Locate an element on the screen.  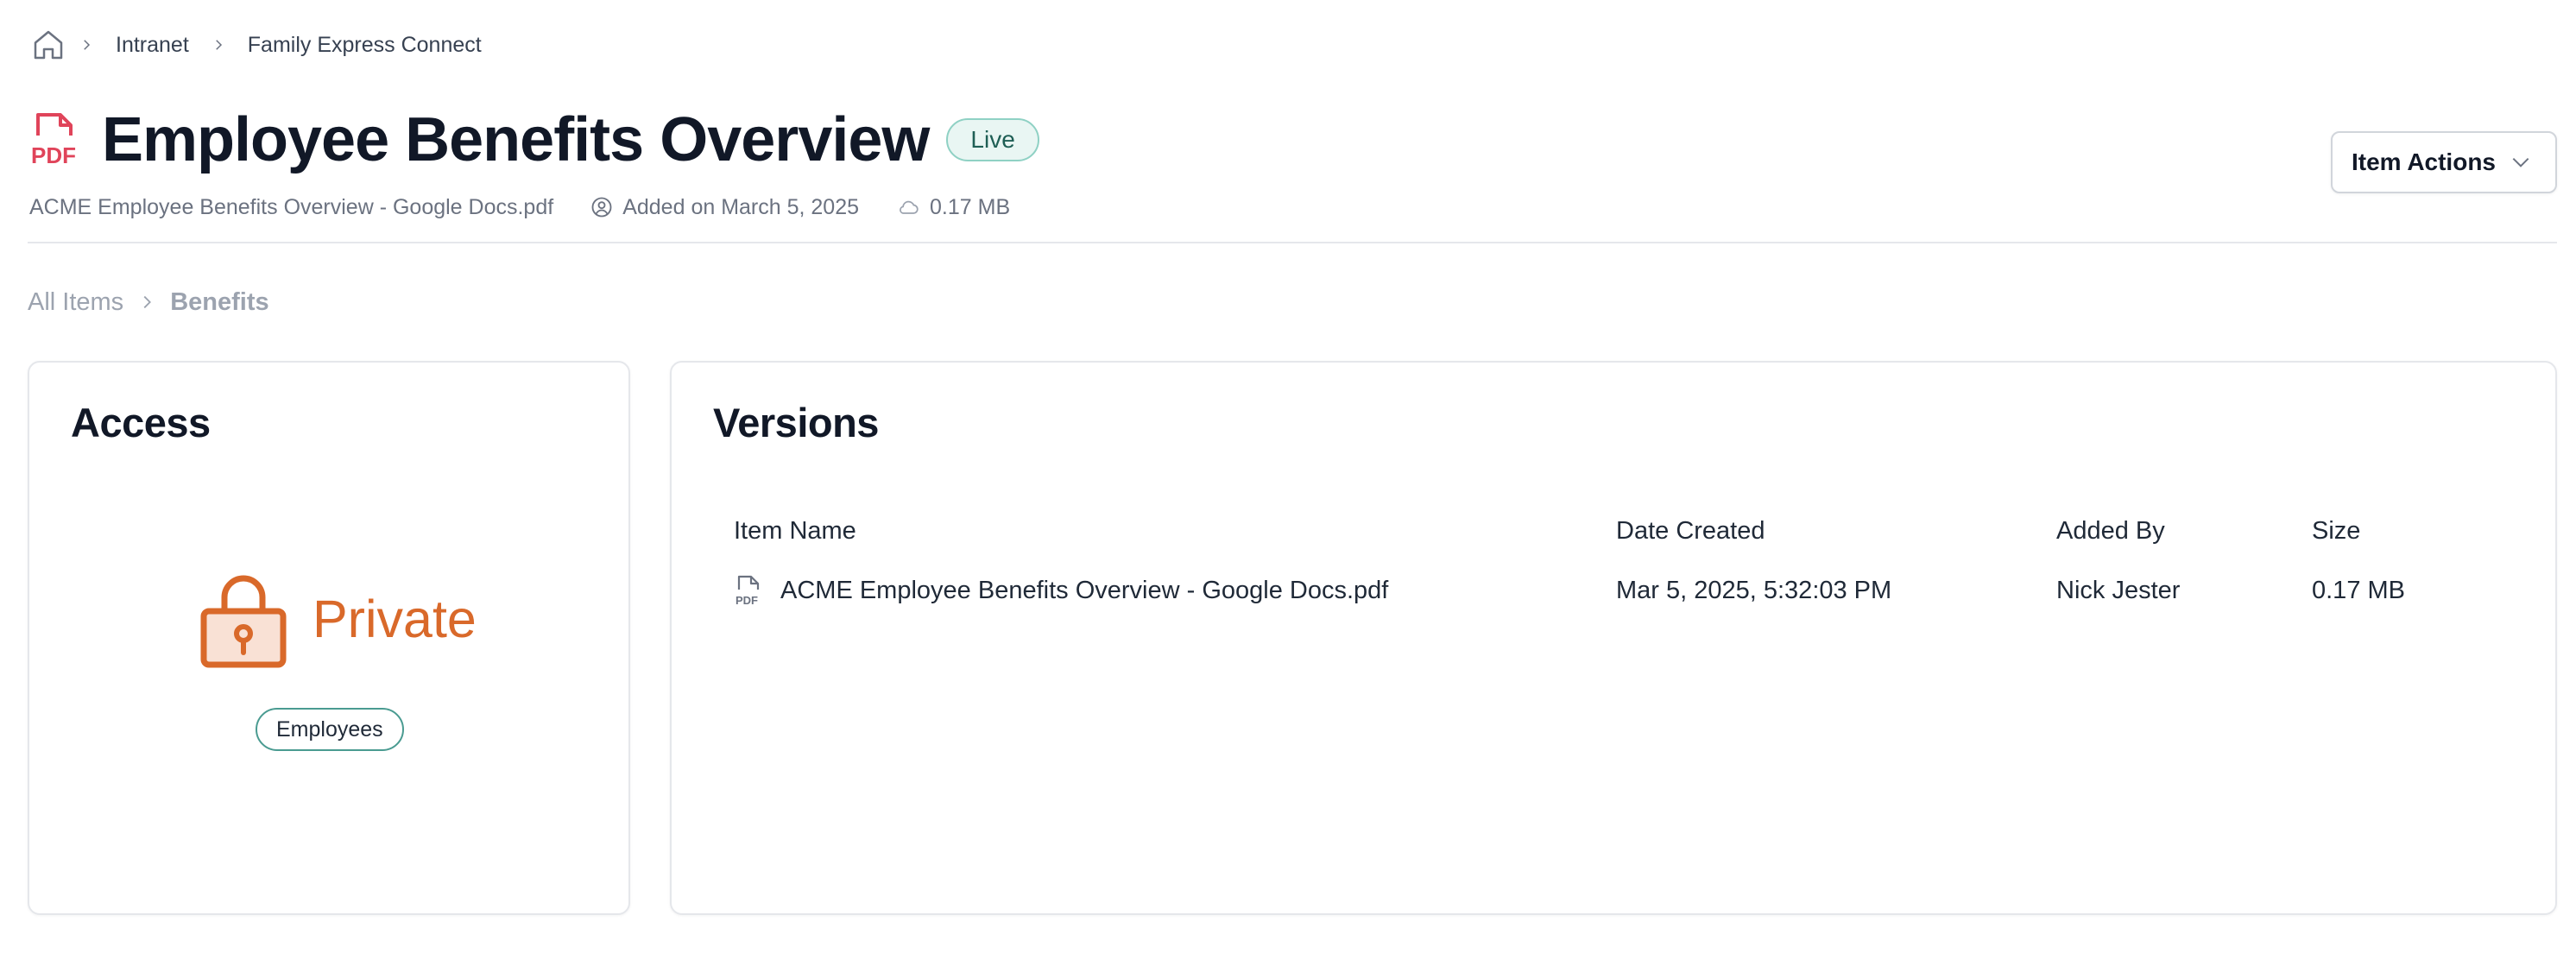
pdf-file-icon: PDF is located at coordinates (56, 140).